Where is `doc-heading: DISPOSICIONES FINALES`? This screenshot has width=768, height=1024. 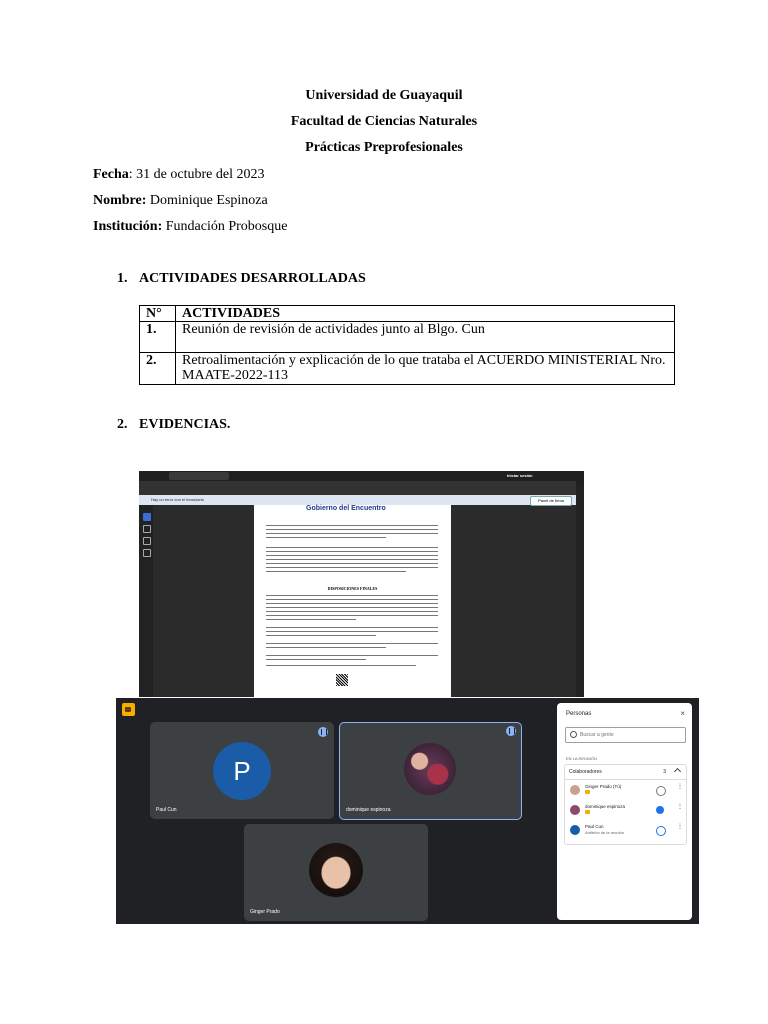 doc-heading: DISPOSICIONES FINALES is located at coordinates (352, 588).